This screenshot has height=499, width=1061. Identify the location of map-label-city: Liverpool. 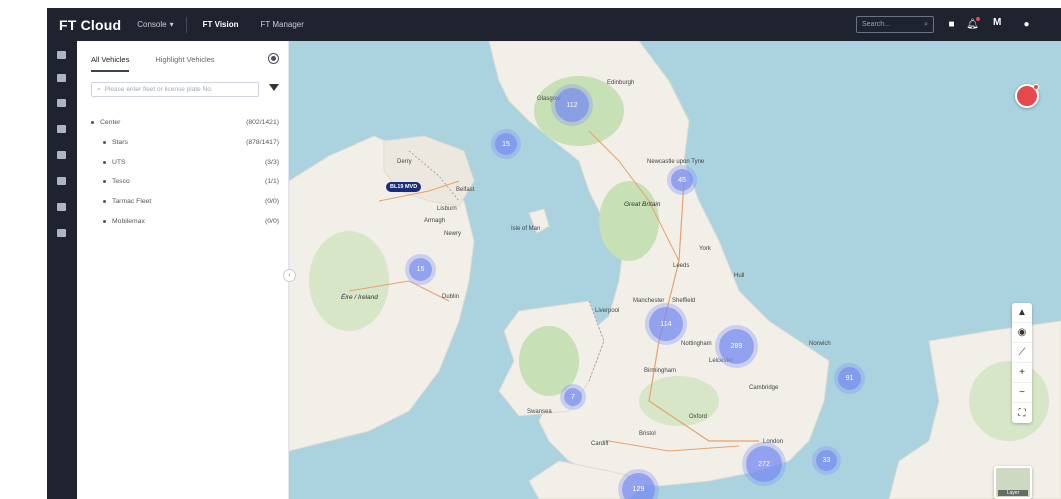
(607, 311).